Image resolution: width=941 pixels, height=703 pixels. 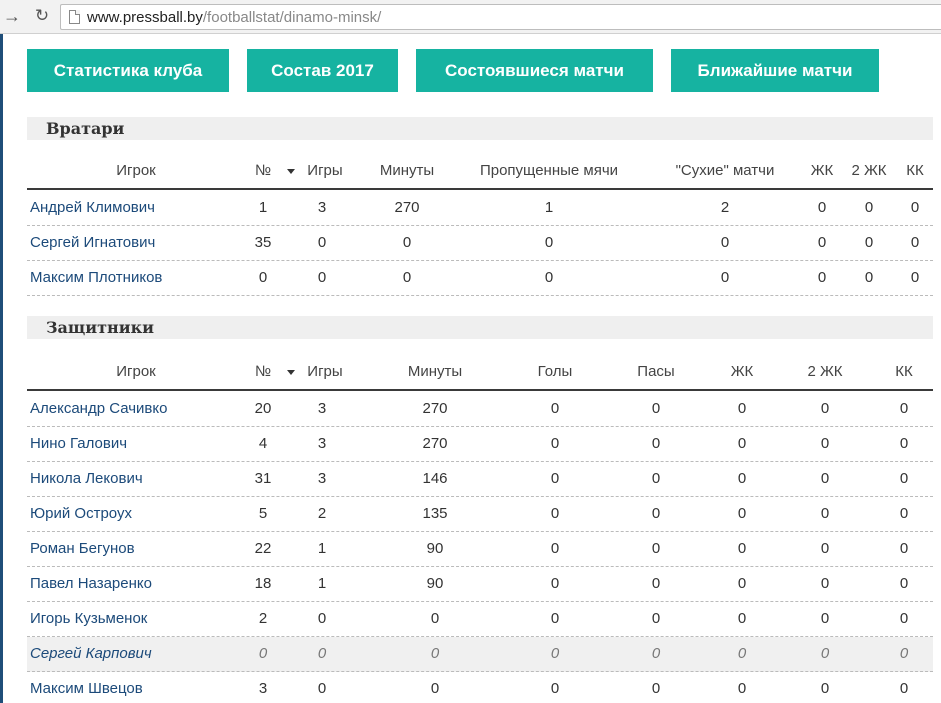 I want to click on player-name-link: Павел Назаренко, so click(x=130, y=584).